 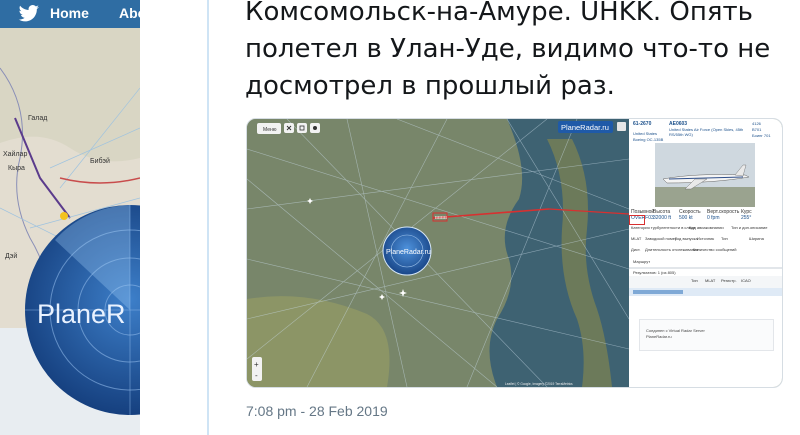 What do you see at coordinates (686, 238) in the screenshot?
I see `field-label: Год выпуска` at bounding box center [686, 238].